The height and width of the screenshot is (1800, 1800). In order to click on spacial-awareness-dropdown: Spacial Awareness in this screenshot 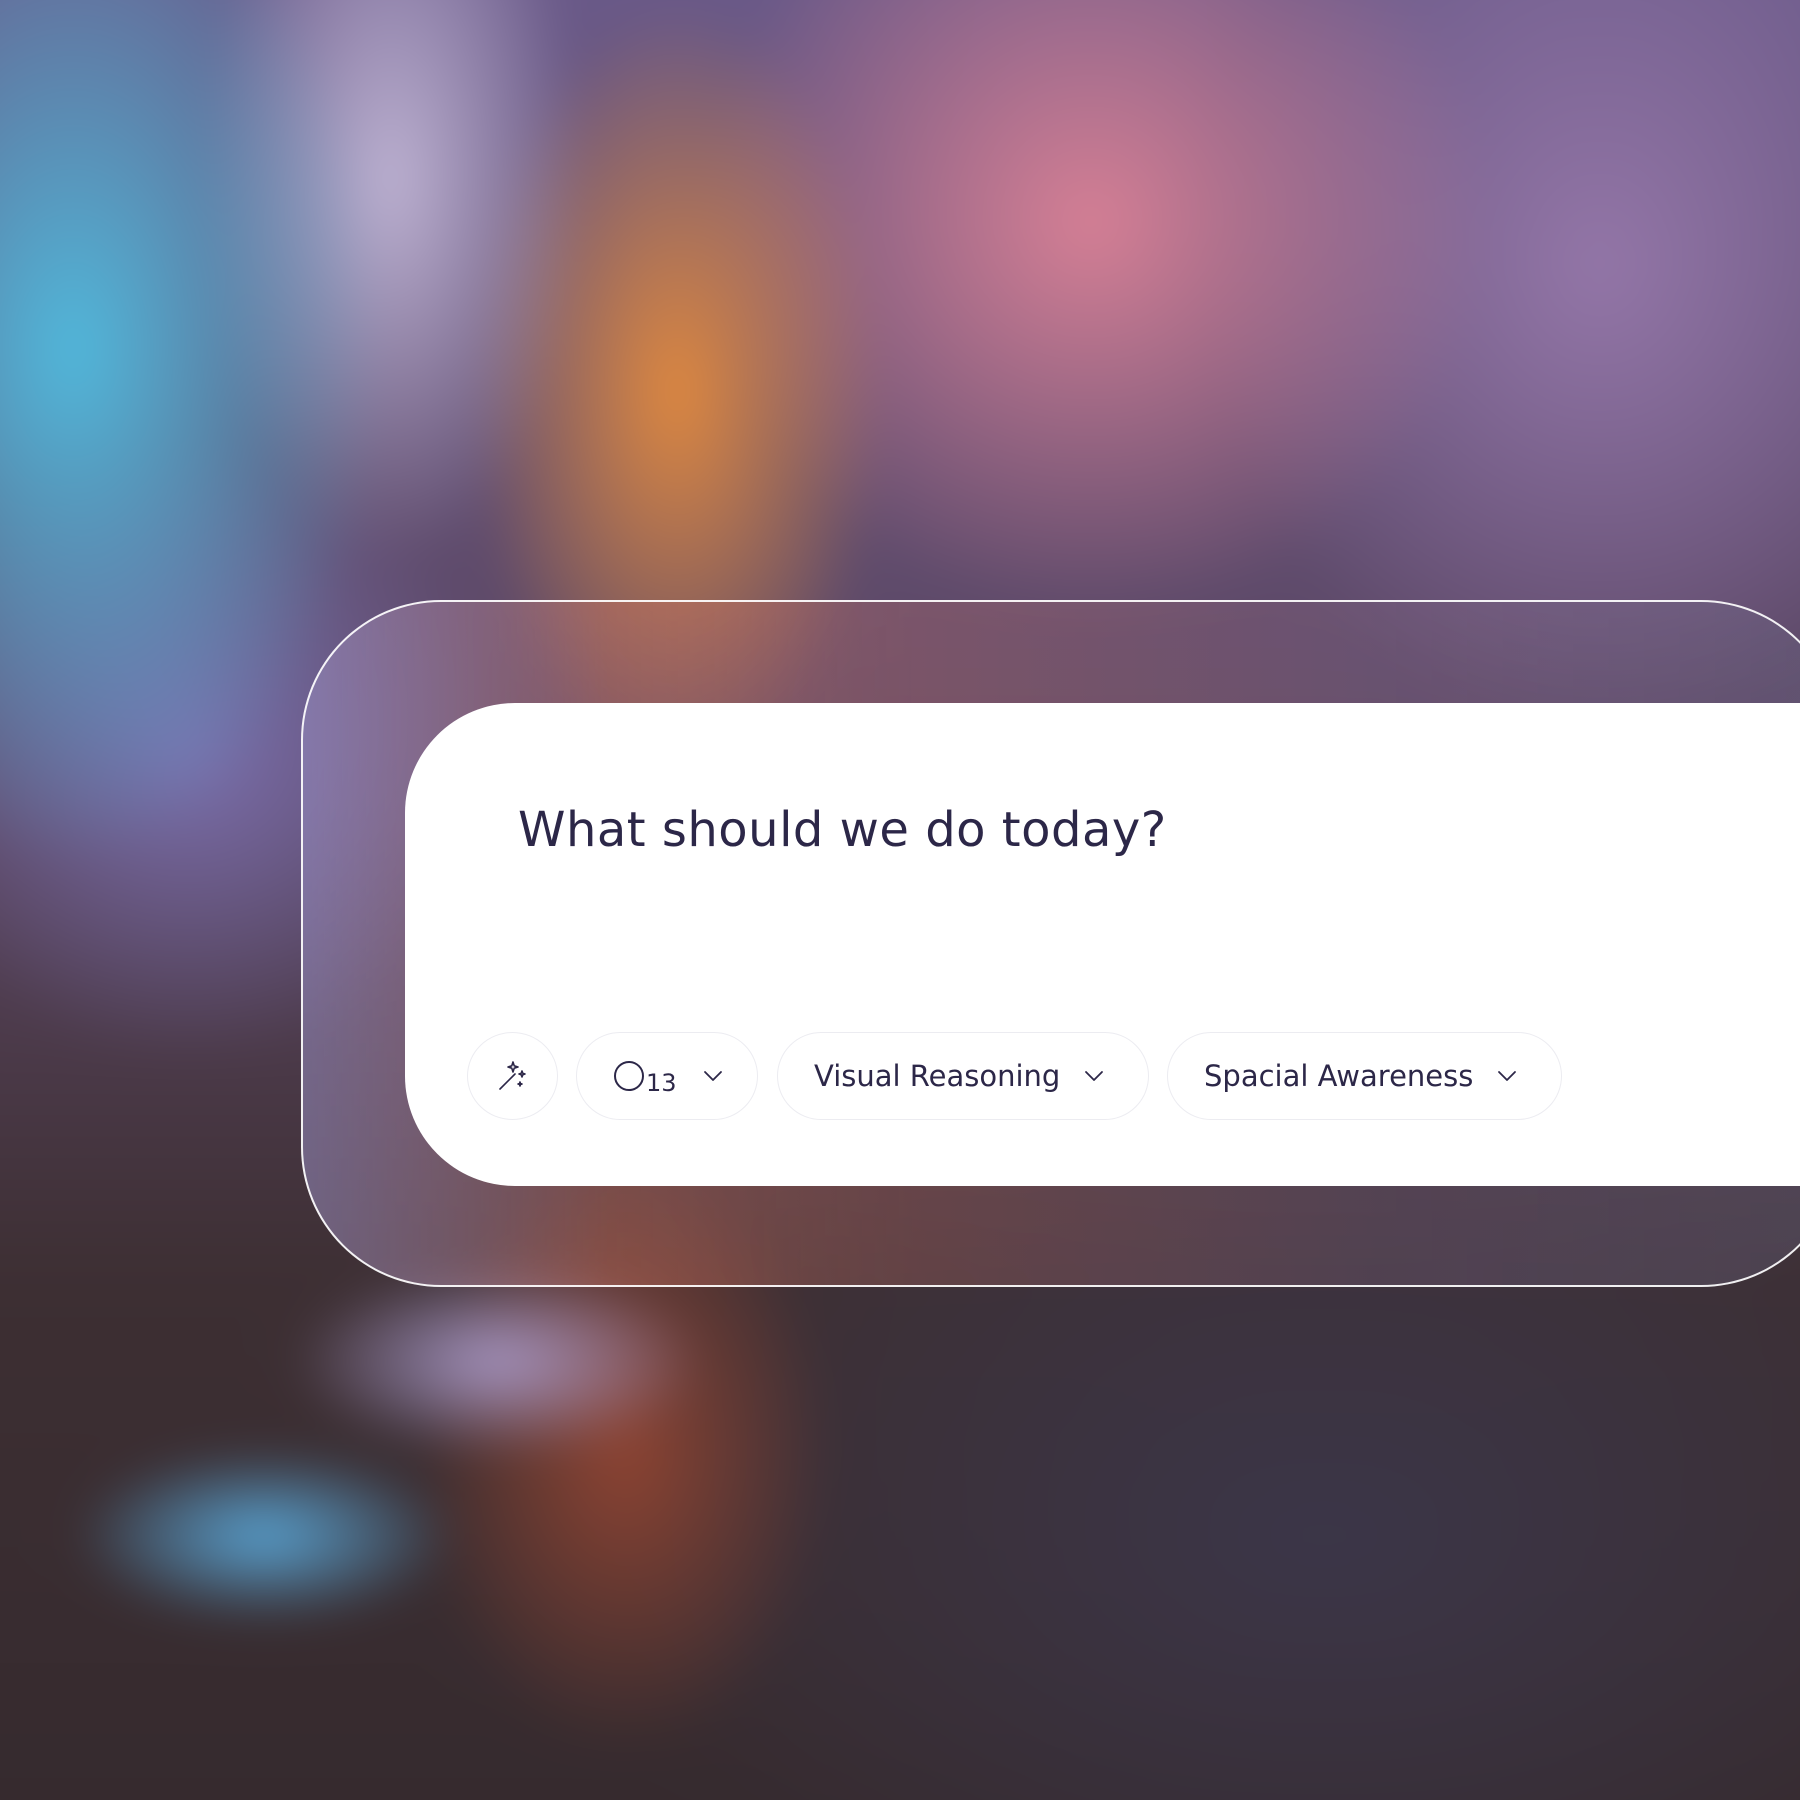, I will do `click(1364, 1076)`.